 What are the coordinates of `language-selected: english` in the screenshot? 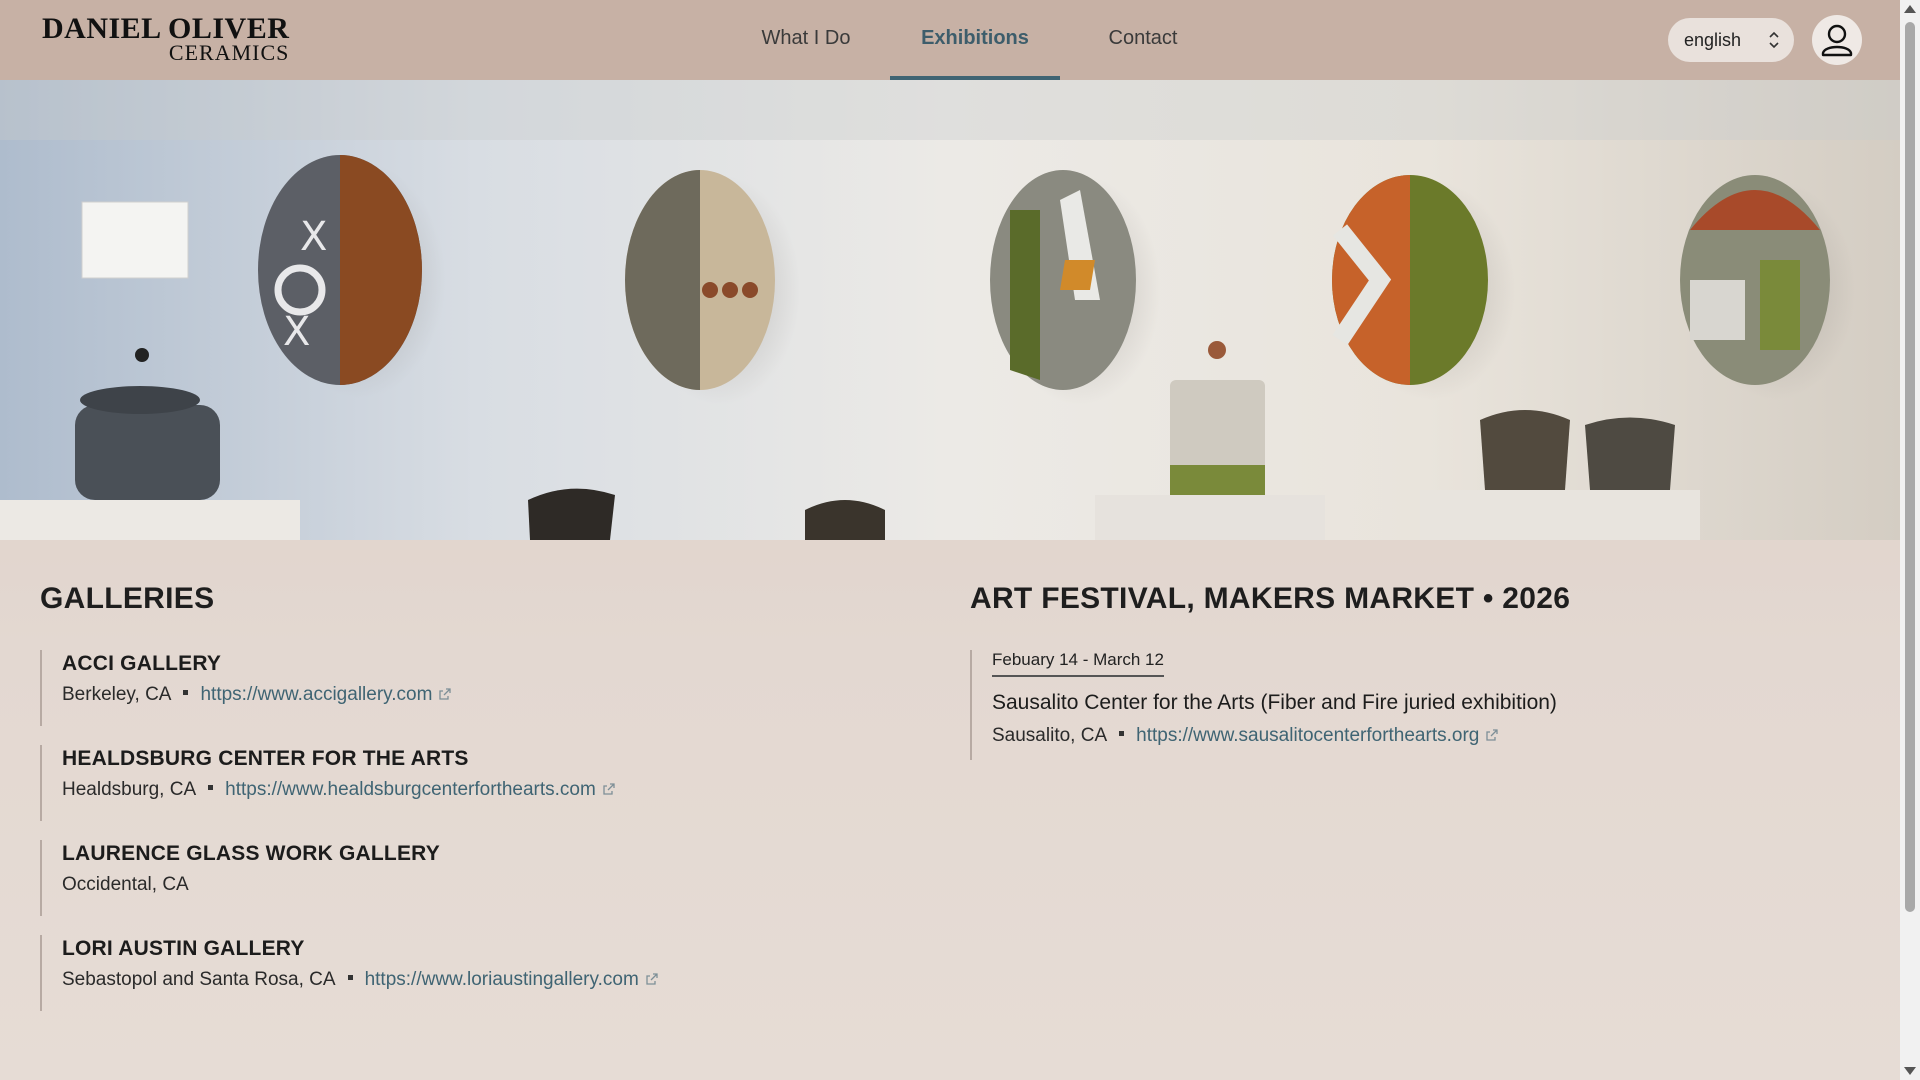 It's located at (1713, 40).